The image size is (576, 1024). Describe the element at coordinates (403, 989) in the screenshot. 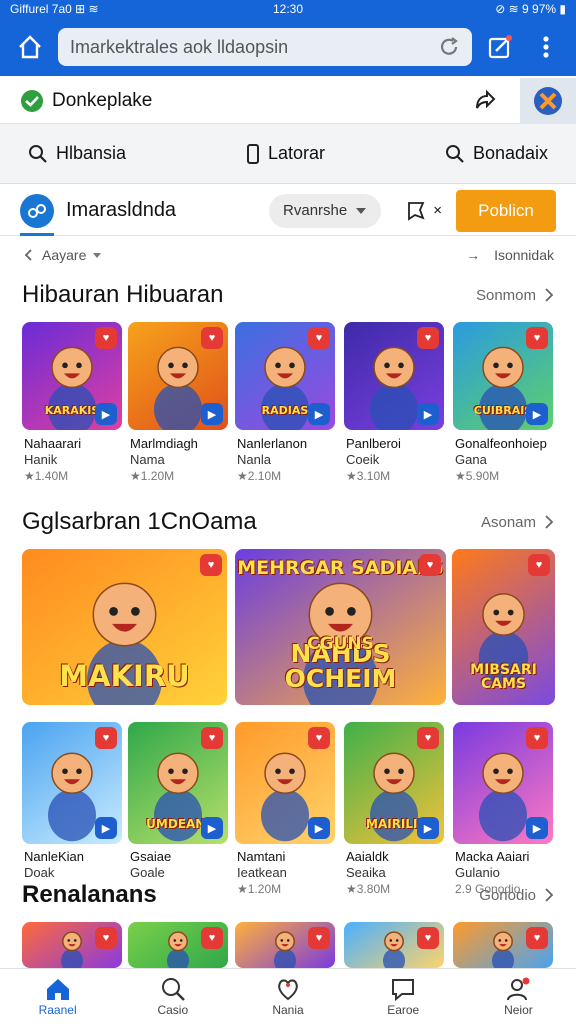

I see `chat-icon` at that location.